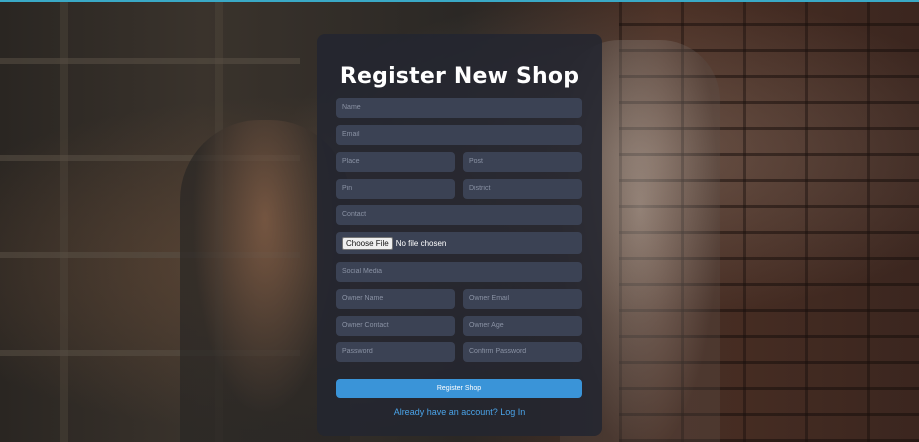  What do you see at coordinates (395, 162) in the screenshot?
I see `place-input` at bounding box center [395, 162].